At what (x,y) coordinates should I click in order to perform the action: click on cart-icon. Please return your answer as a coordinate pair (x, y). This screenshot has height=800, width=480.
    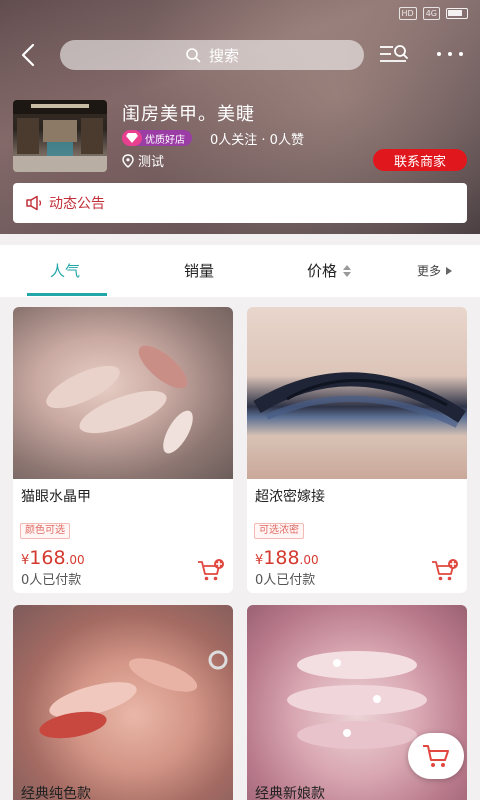
    Looking at the image, I should click on (436, 756).